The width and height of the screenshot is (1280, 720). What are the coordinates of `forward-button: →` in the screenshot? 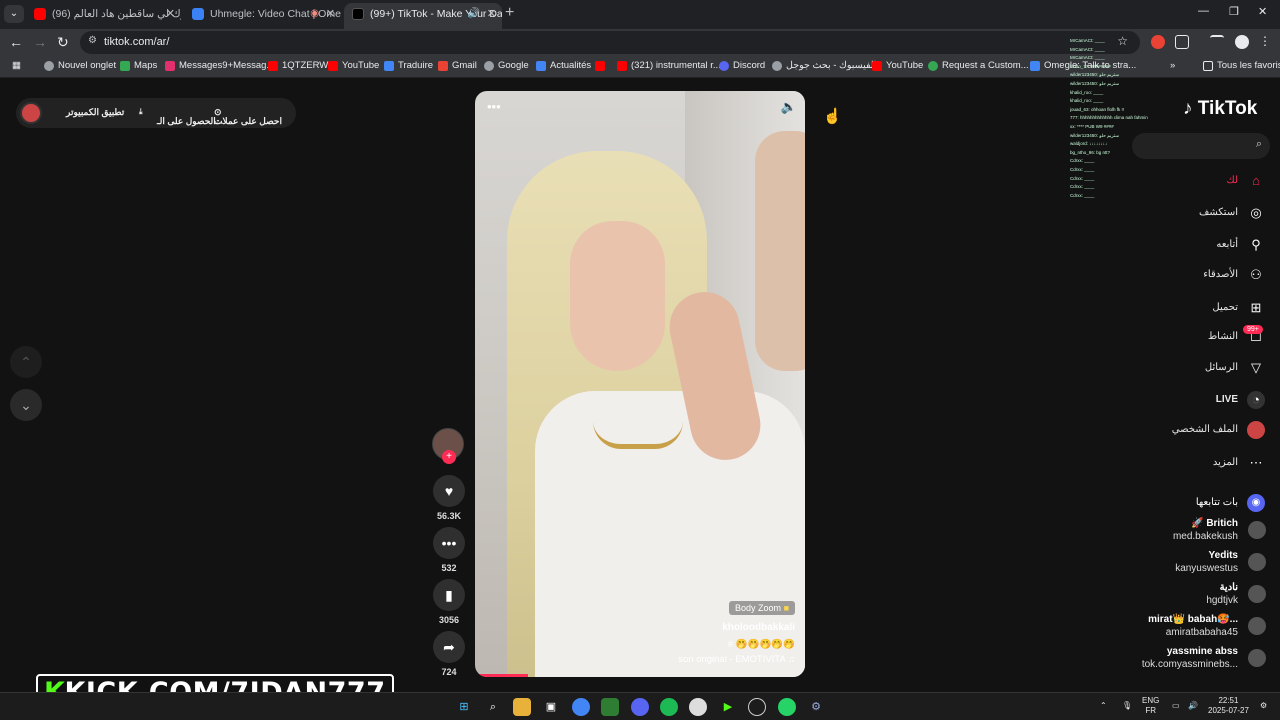 It's located at (40, 42).